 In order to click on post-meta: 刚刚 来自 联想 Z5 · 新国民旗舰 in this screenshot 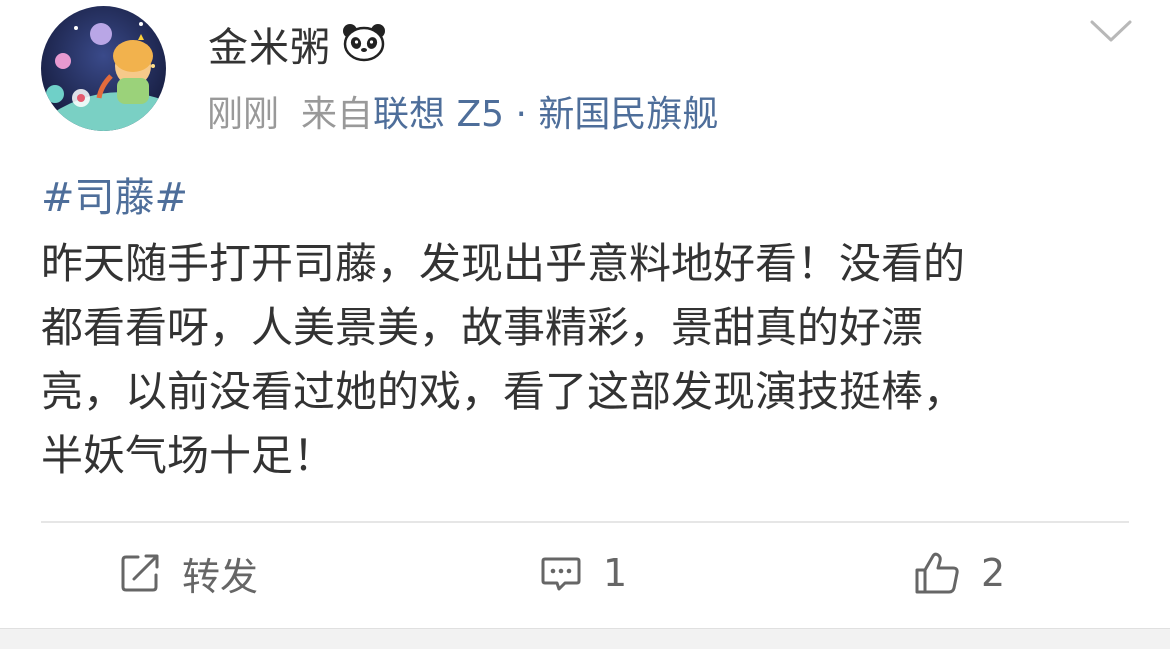, I will do `click(462, 111)`.